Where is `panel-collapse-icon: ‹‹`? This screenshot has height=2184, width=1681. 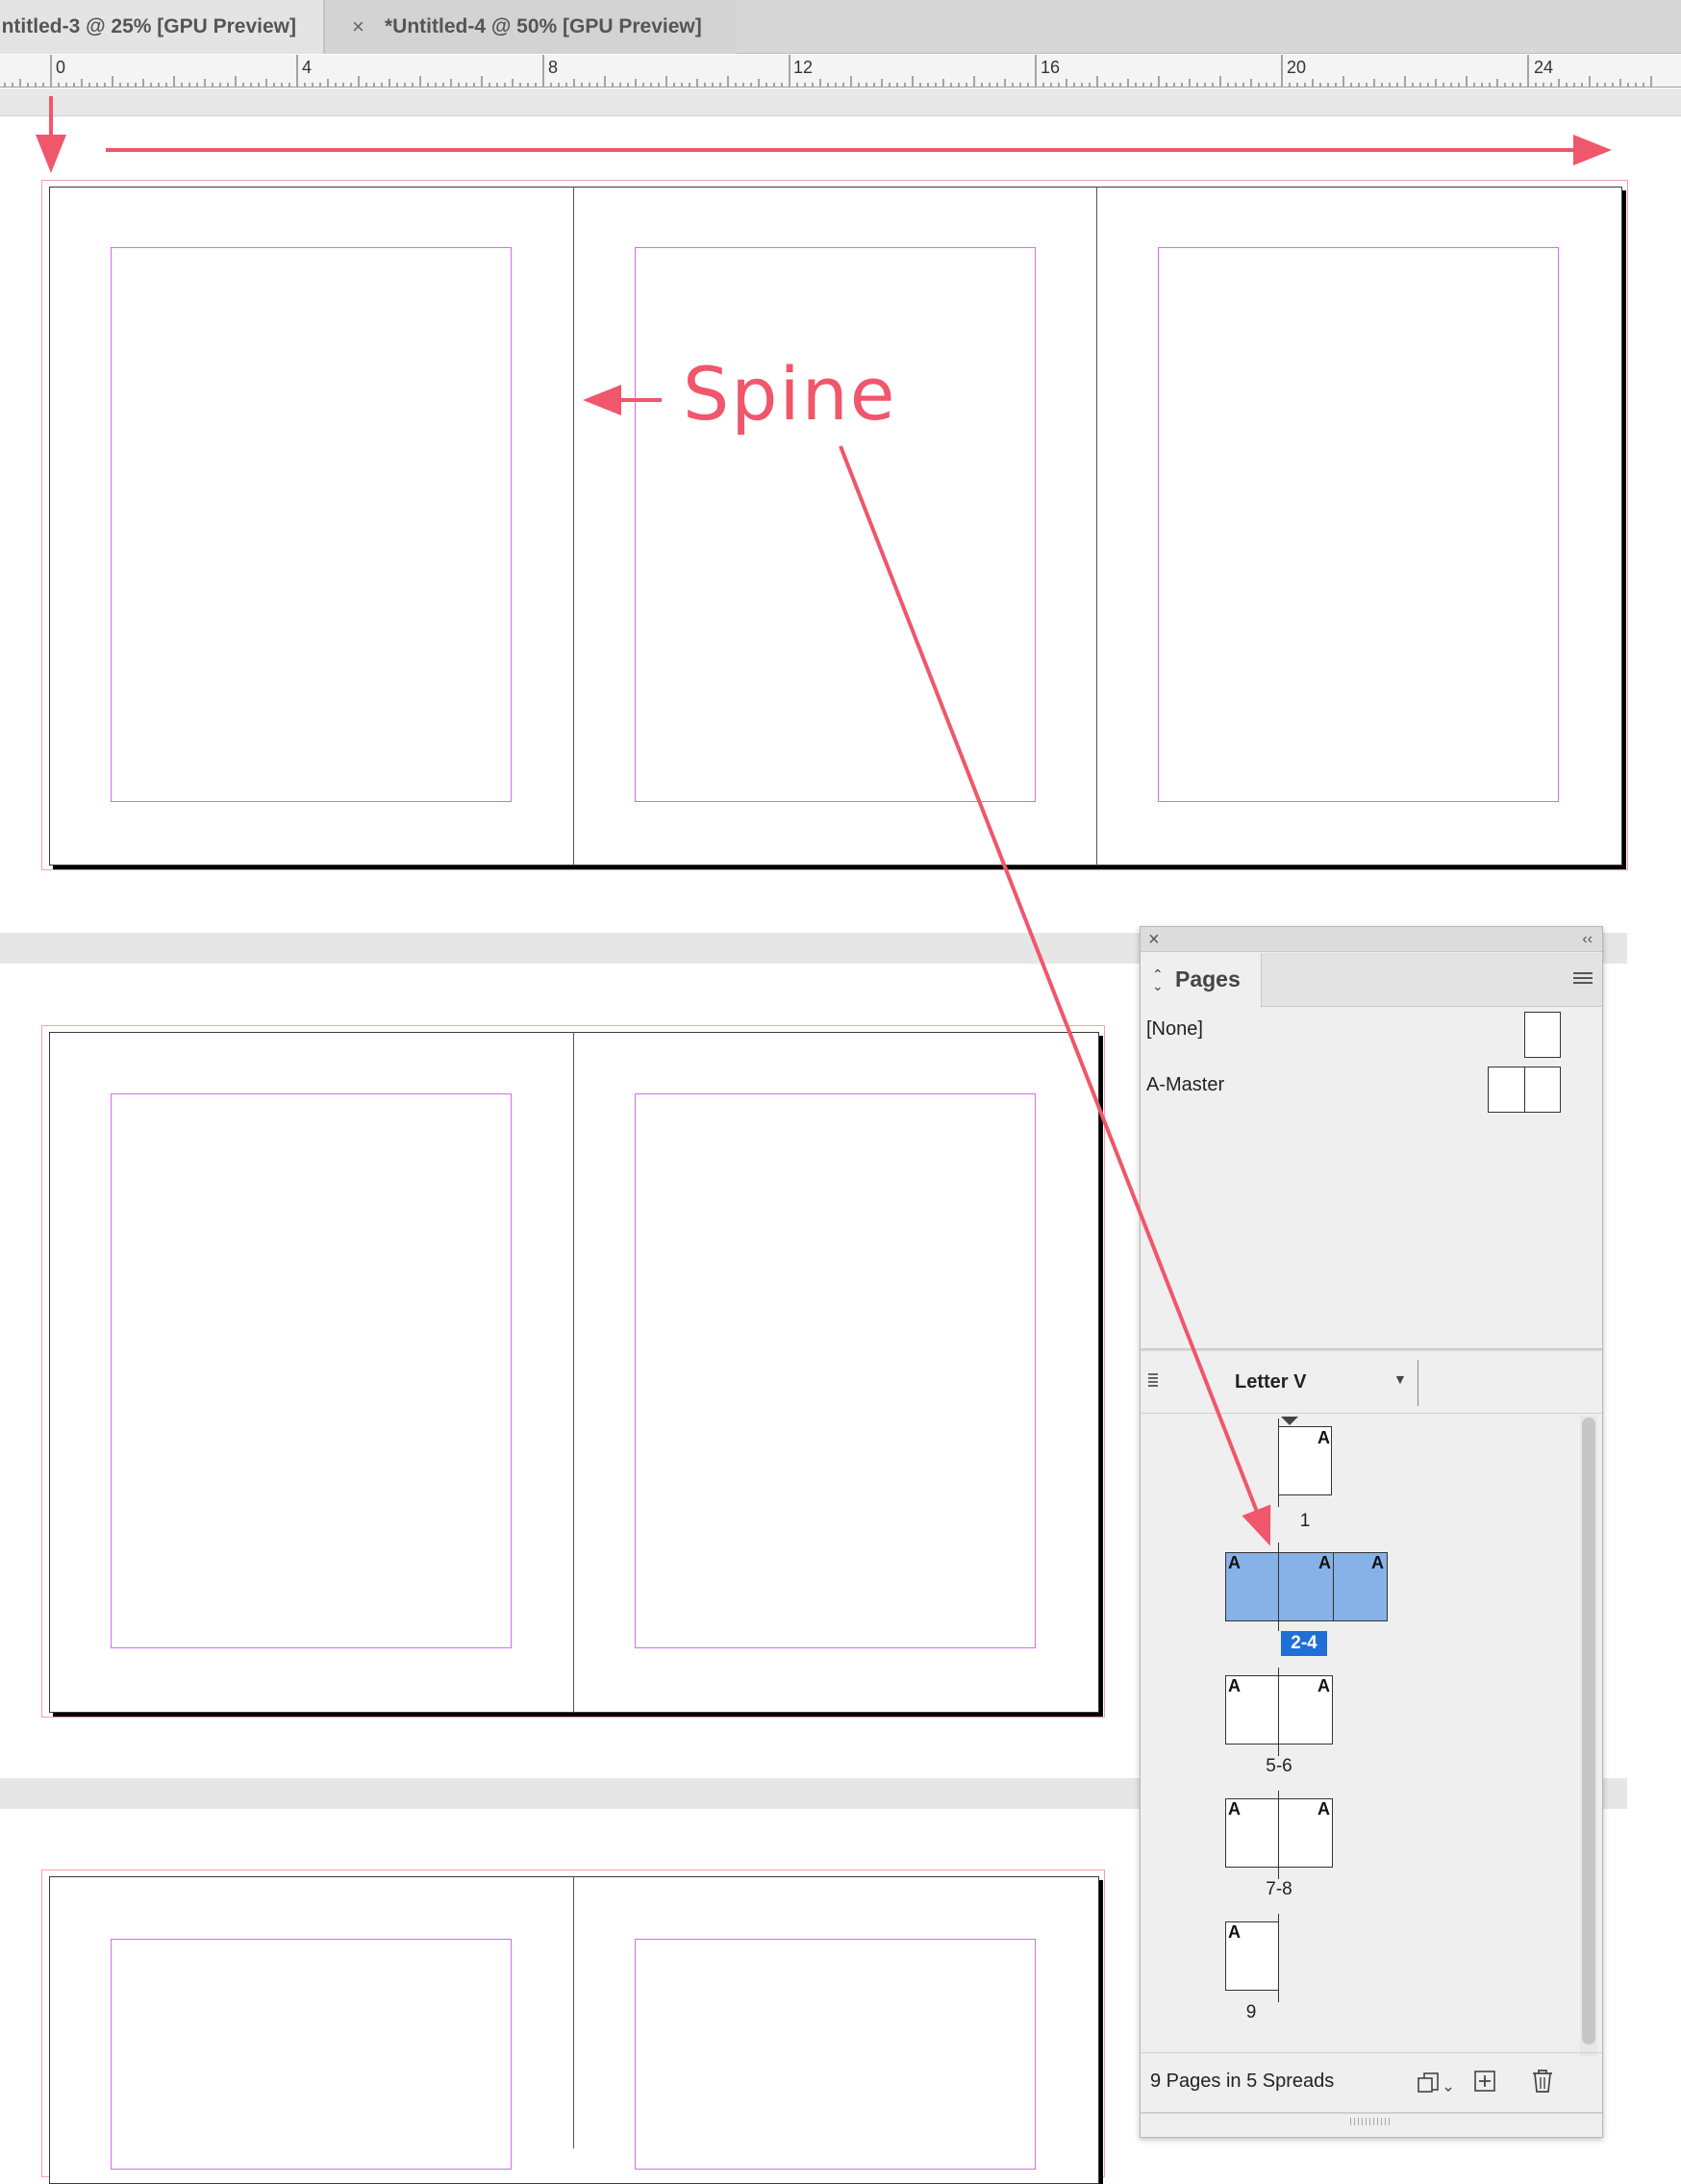
panel-collapse-icon: ‹‹ is located at coordinates (1587, 939).